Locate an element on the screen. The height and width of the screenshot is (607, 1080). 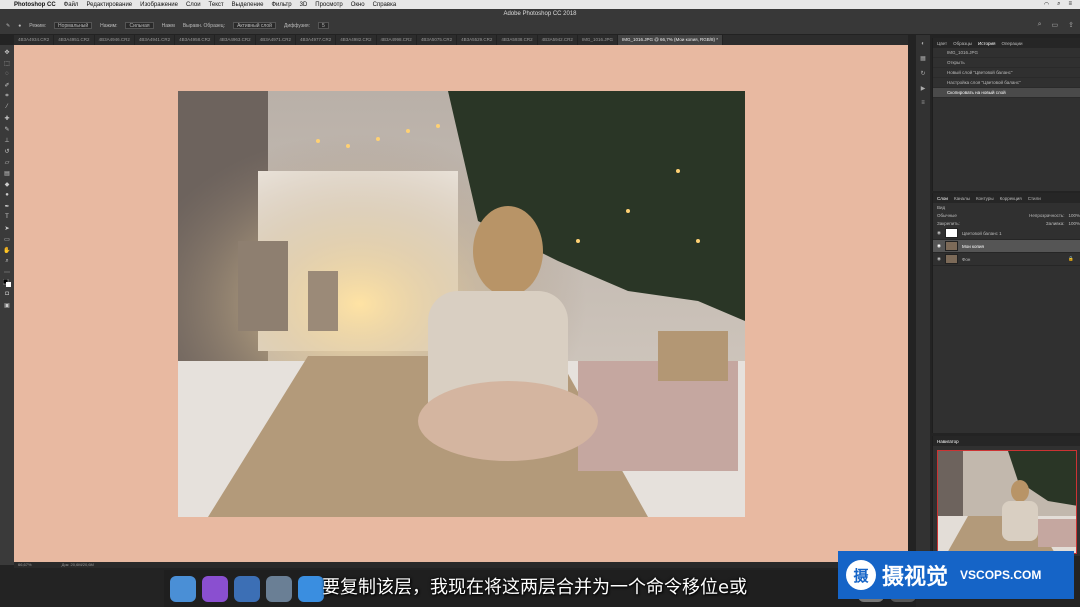
brush-size-icon: ● is located at coordinates (19, 26).